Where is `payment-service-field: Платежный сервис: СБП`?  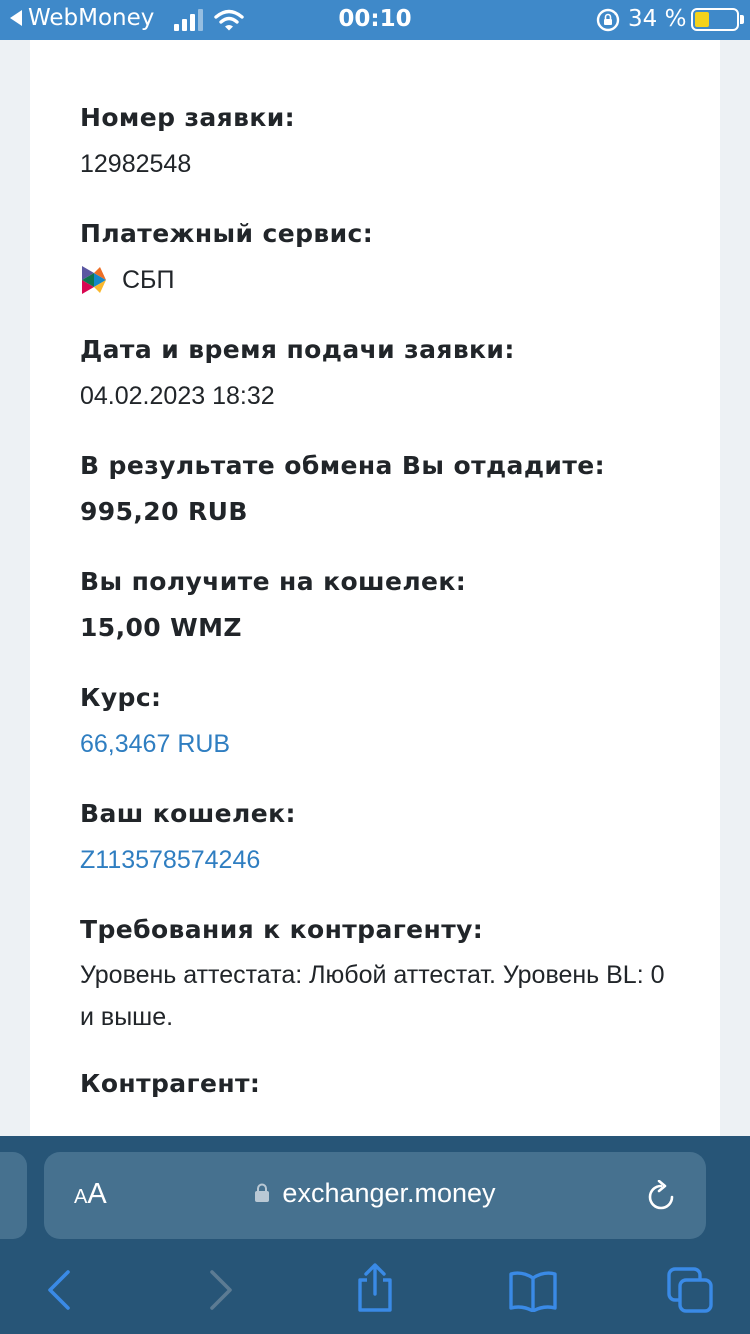
payment-service-field: Платежный сервис: СБП is located at coordinates (380, 257).